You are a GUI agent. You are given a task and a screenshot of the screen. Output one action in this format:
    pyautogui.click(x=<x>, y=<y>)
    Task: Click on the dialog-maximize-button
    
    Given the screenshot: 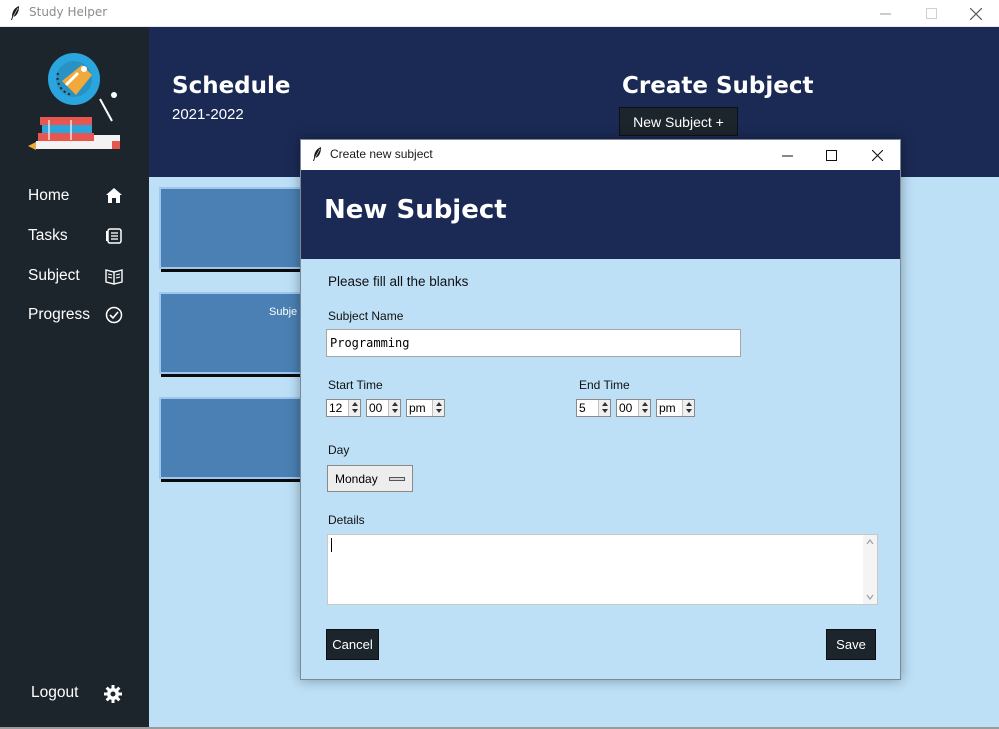 What is the action you would take?
    pyautogui.click(x=831, y=155)
    